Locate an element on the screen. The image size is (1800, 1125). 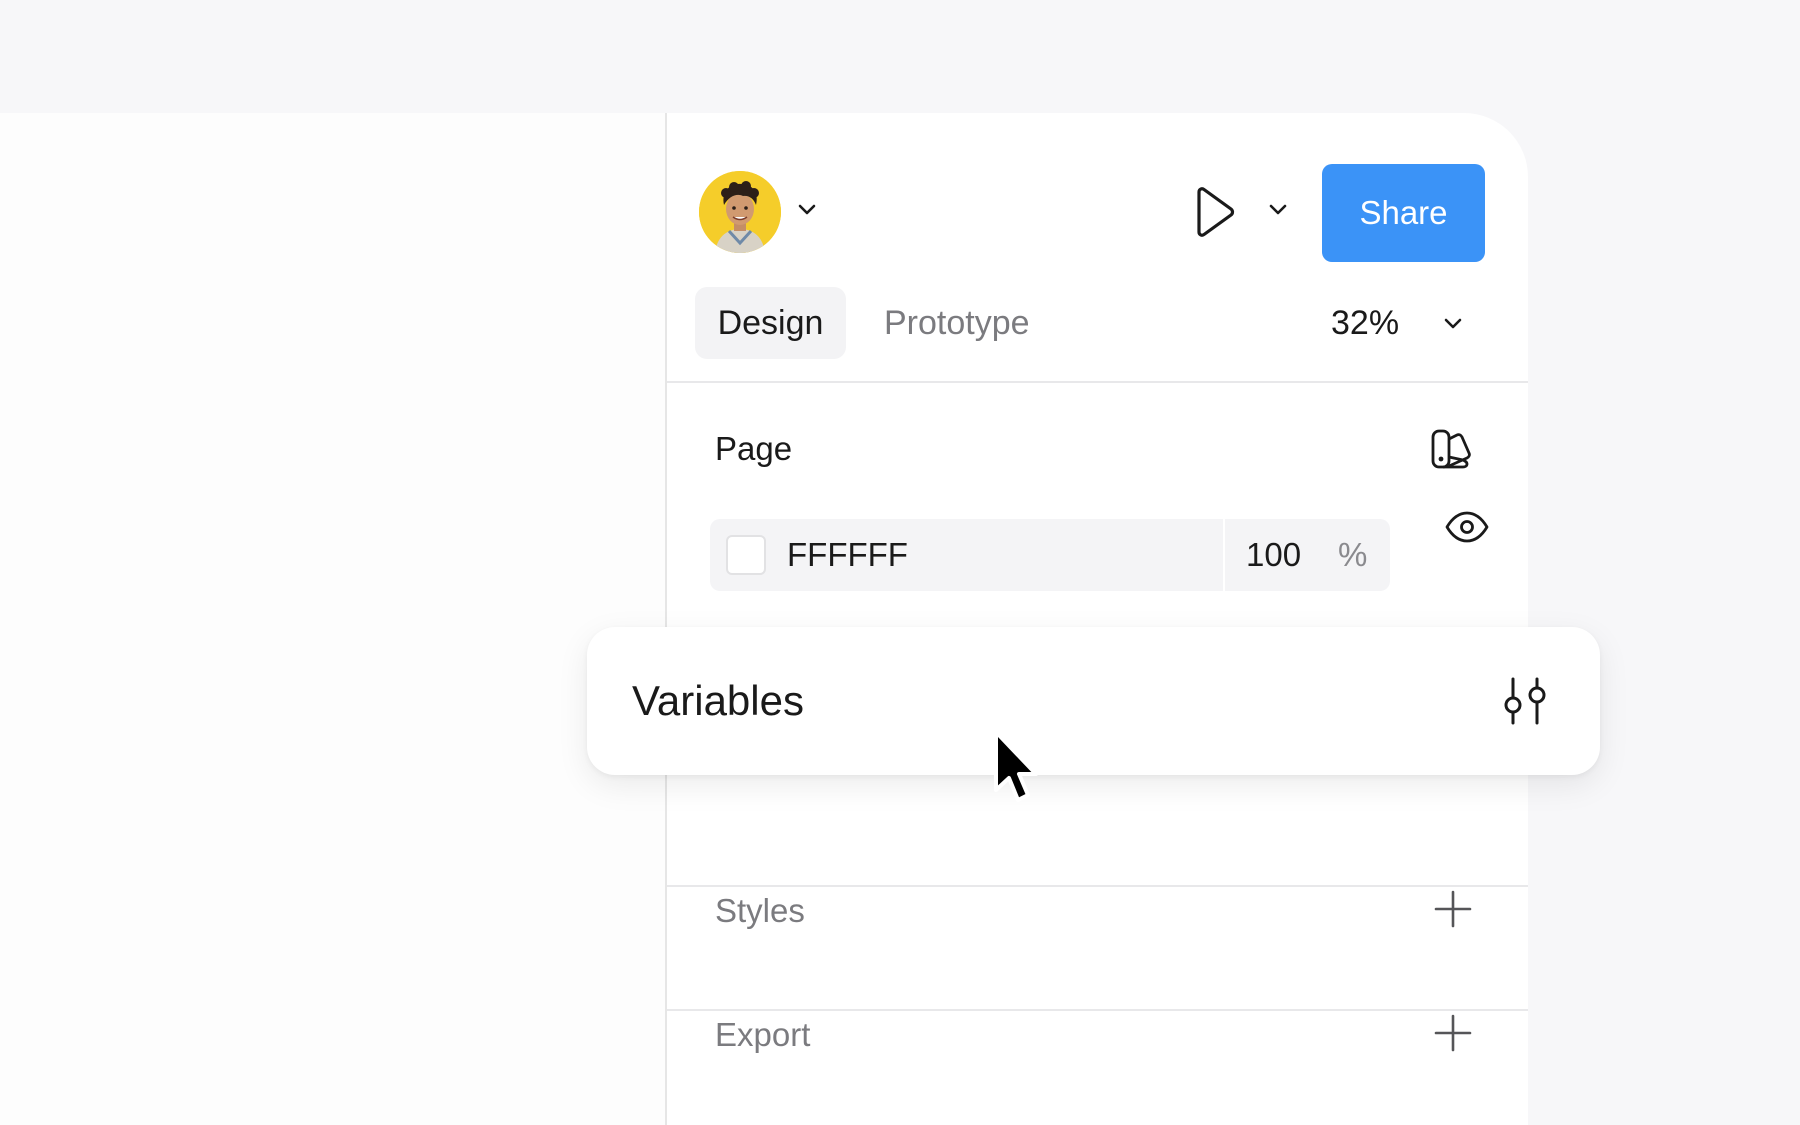
tab-prototype: Prototype is located at coordinates (957, 323).